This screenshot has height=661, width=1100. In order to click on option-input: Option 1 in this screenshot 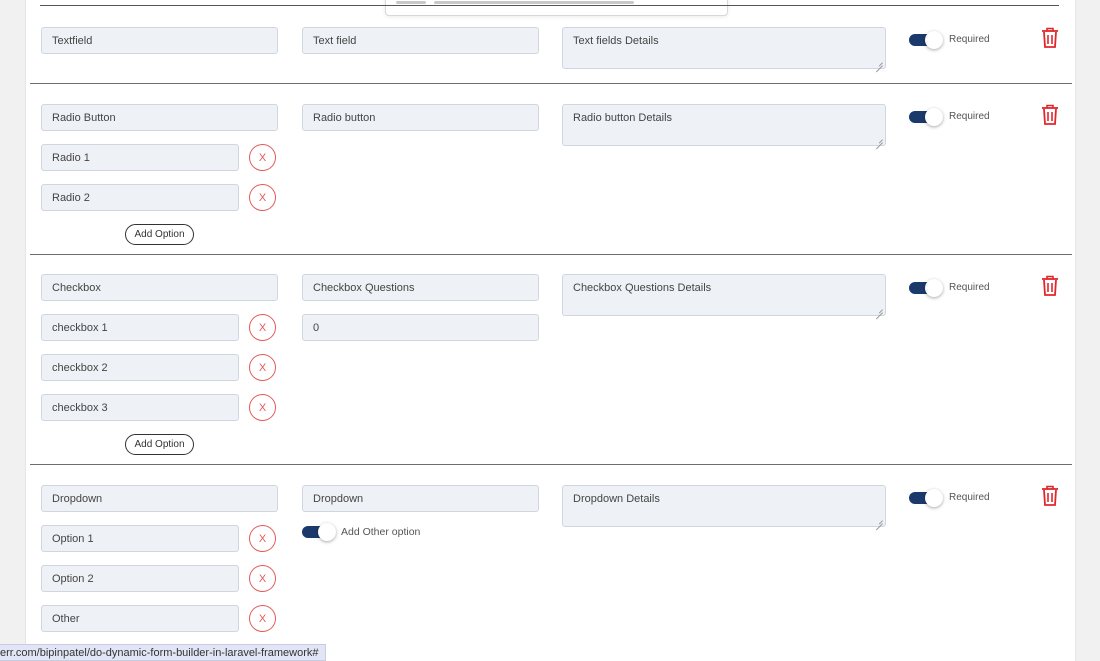, I will do `click(140, 538)`.